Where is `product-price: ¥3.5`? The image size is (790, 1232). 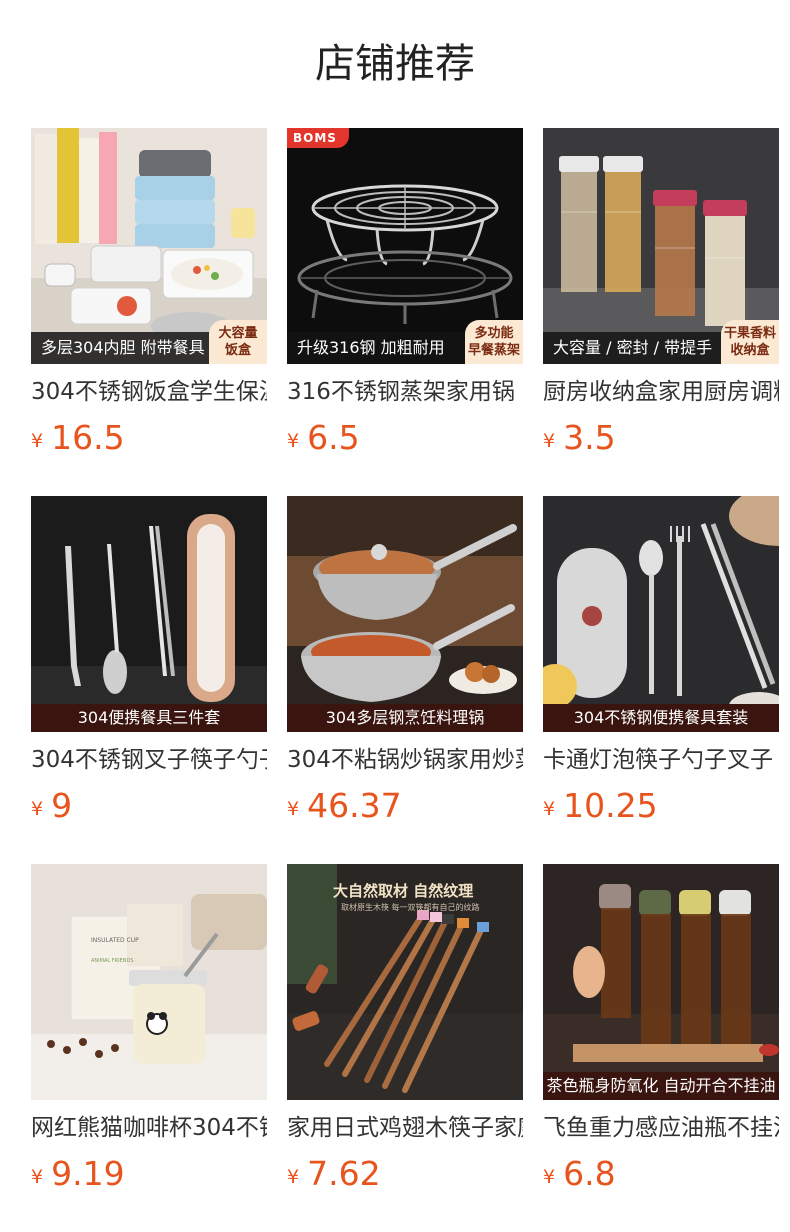
product-price: ¥3.5 is located at coordinates (579, 437).